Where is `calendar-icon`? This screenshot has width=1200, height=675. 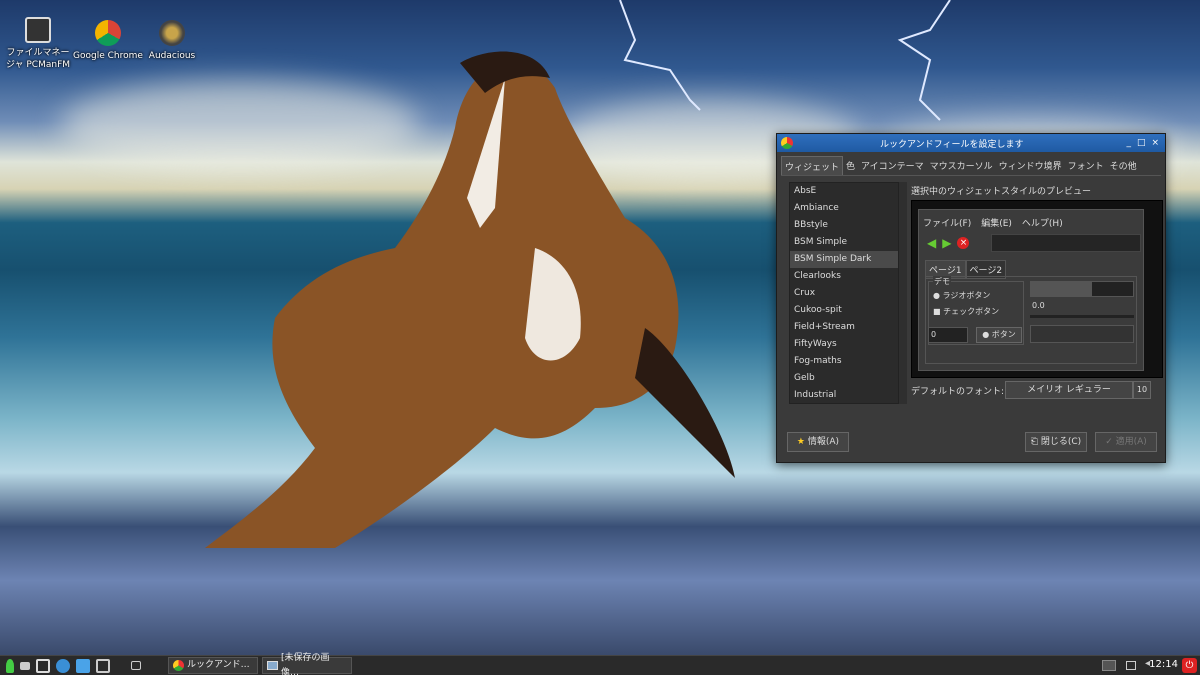 calendar-icon is located at coordinates (83, 665).